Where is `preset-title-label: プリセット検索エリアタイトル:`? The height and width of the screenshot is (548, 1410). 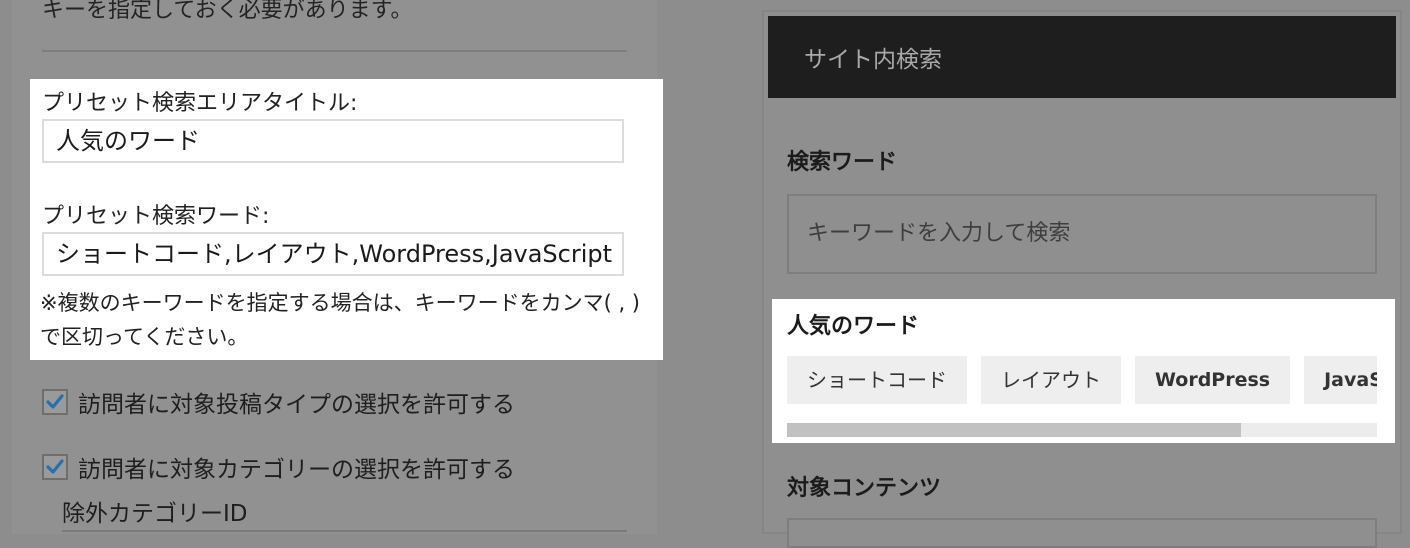
preset-title-label: プリセット検索エリアタイトル: is located at coordinates (200, 103).